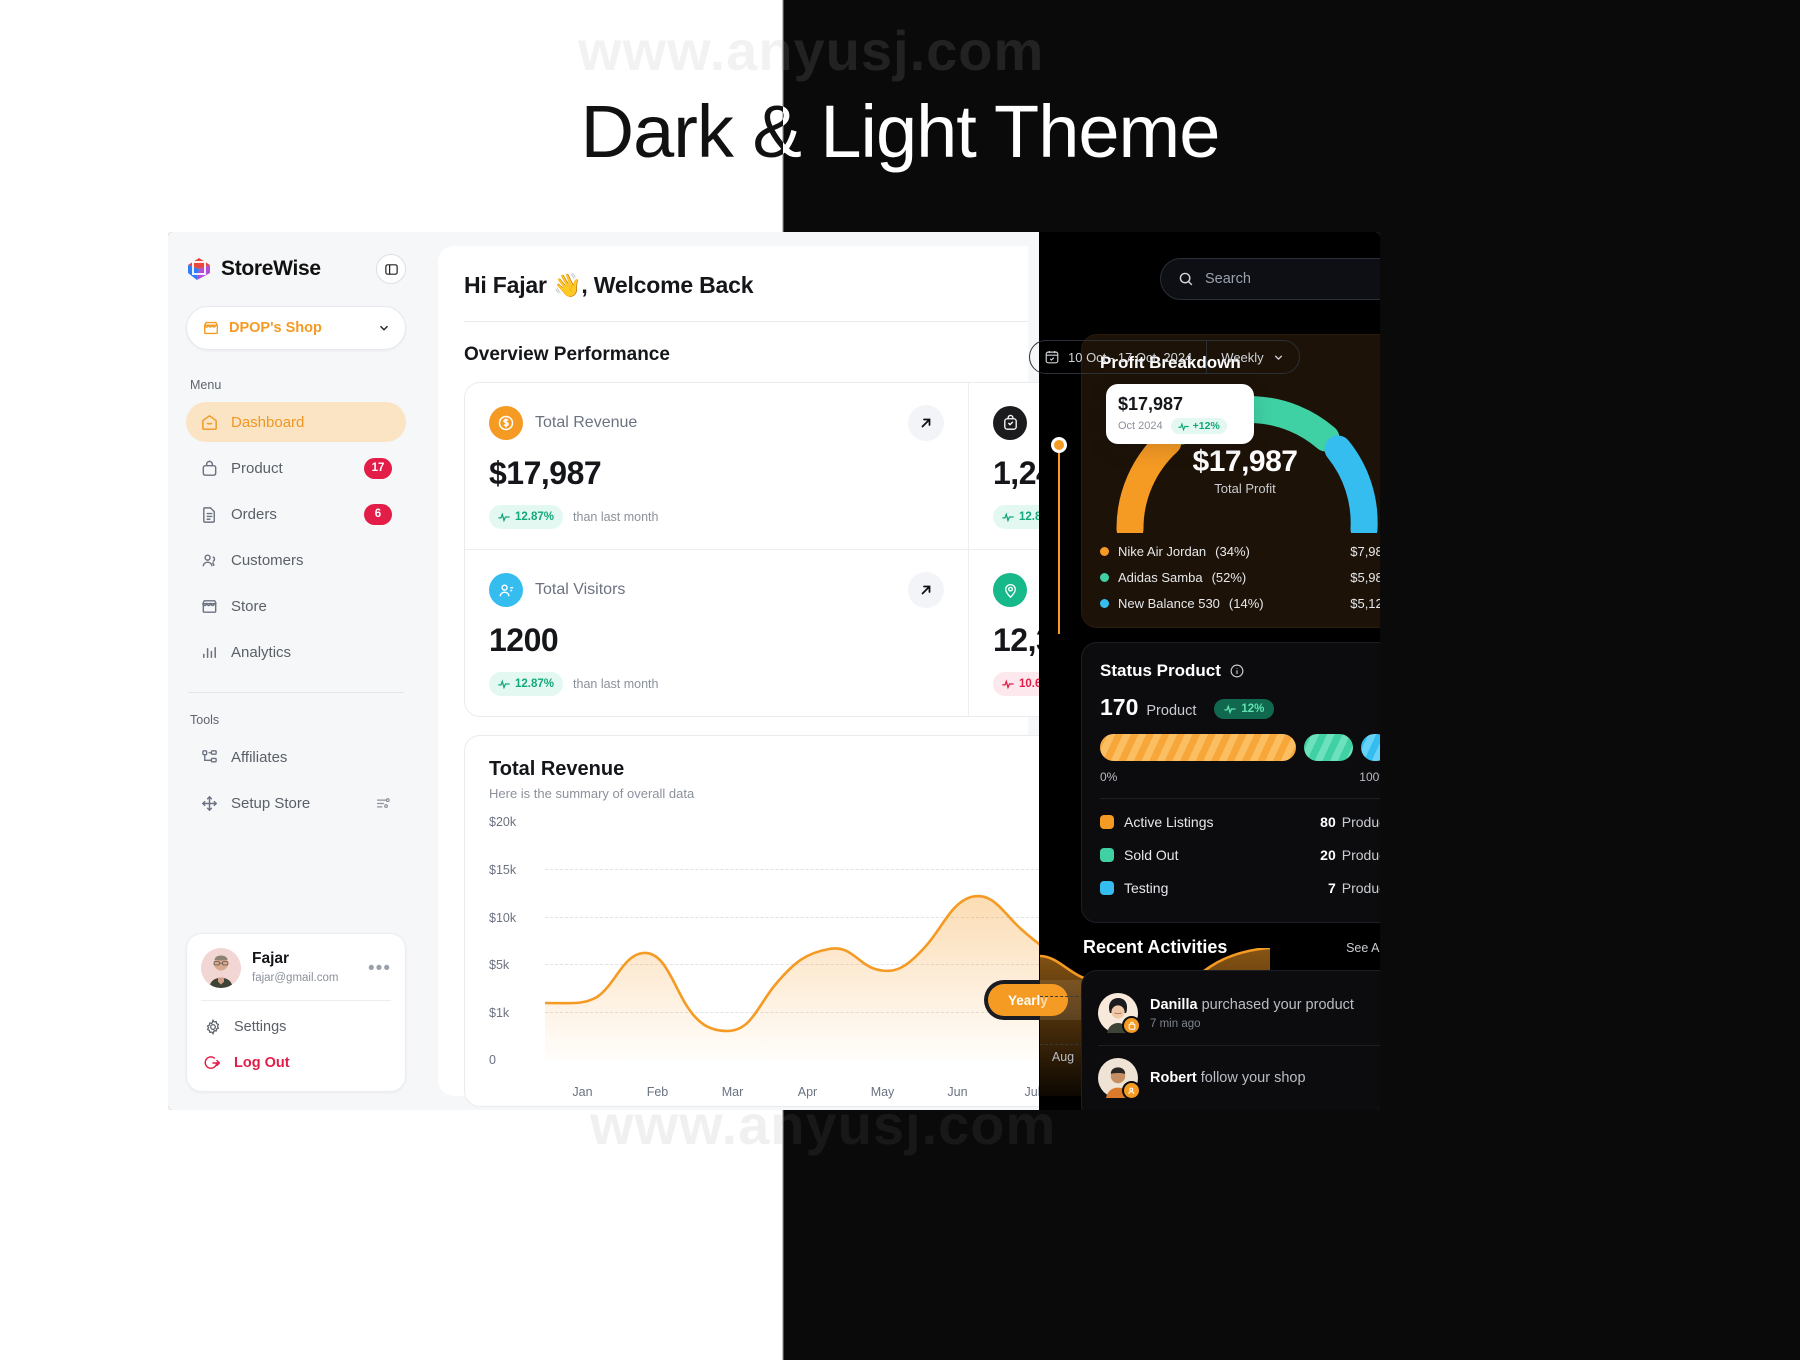  Describe the element at coordinates (746, 355) in the screenshot. I see `overview-header: Overview Performance` at that location.